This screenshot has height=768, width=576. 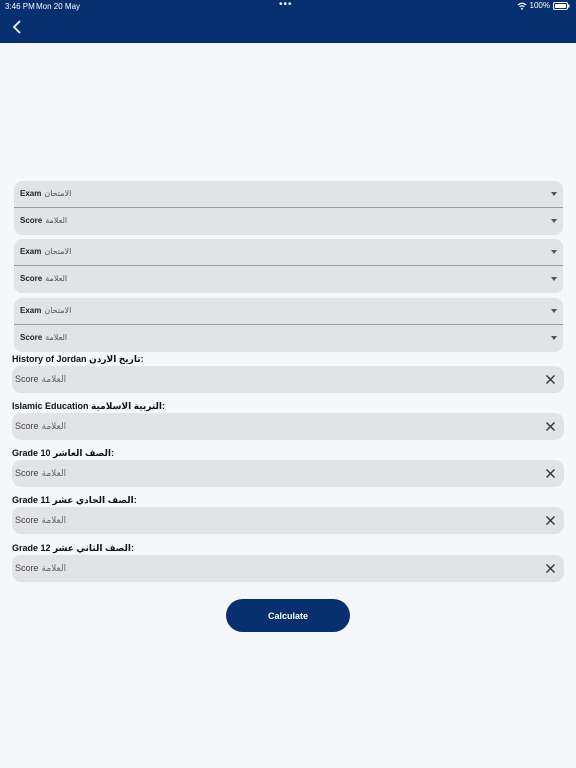 What do you see at coordinates (288, 279) in the screenshot?
I see `score-dropdown-2: Score العلامة` at bounding box center [288, 279].